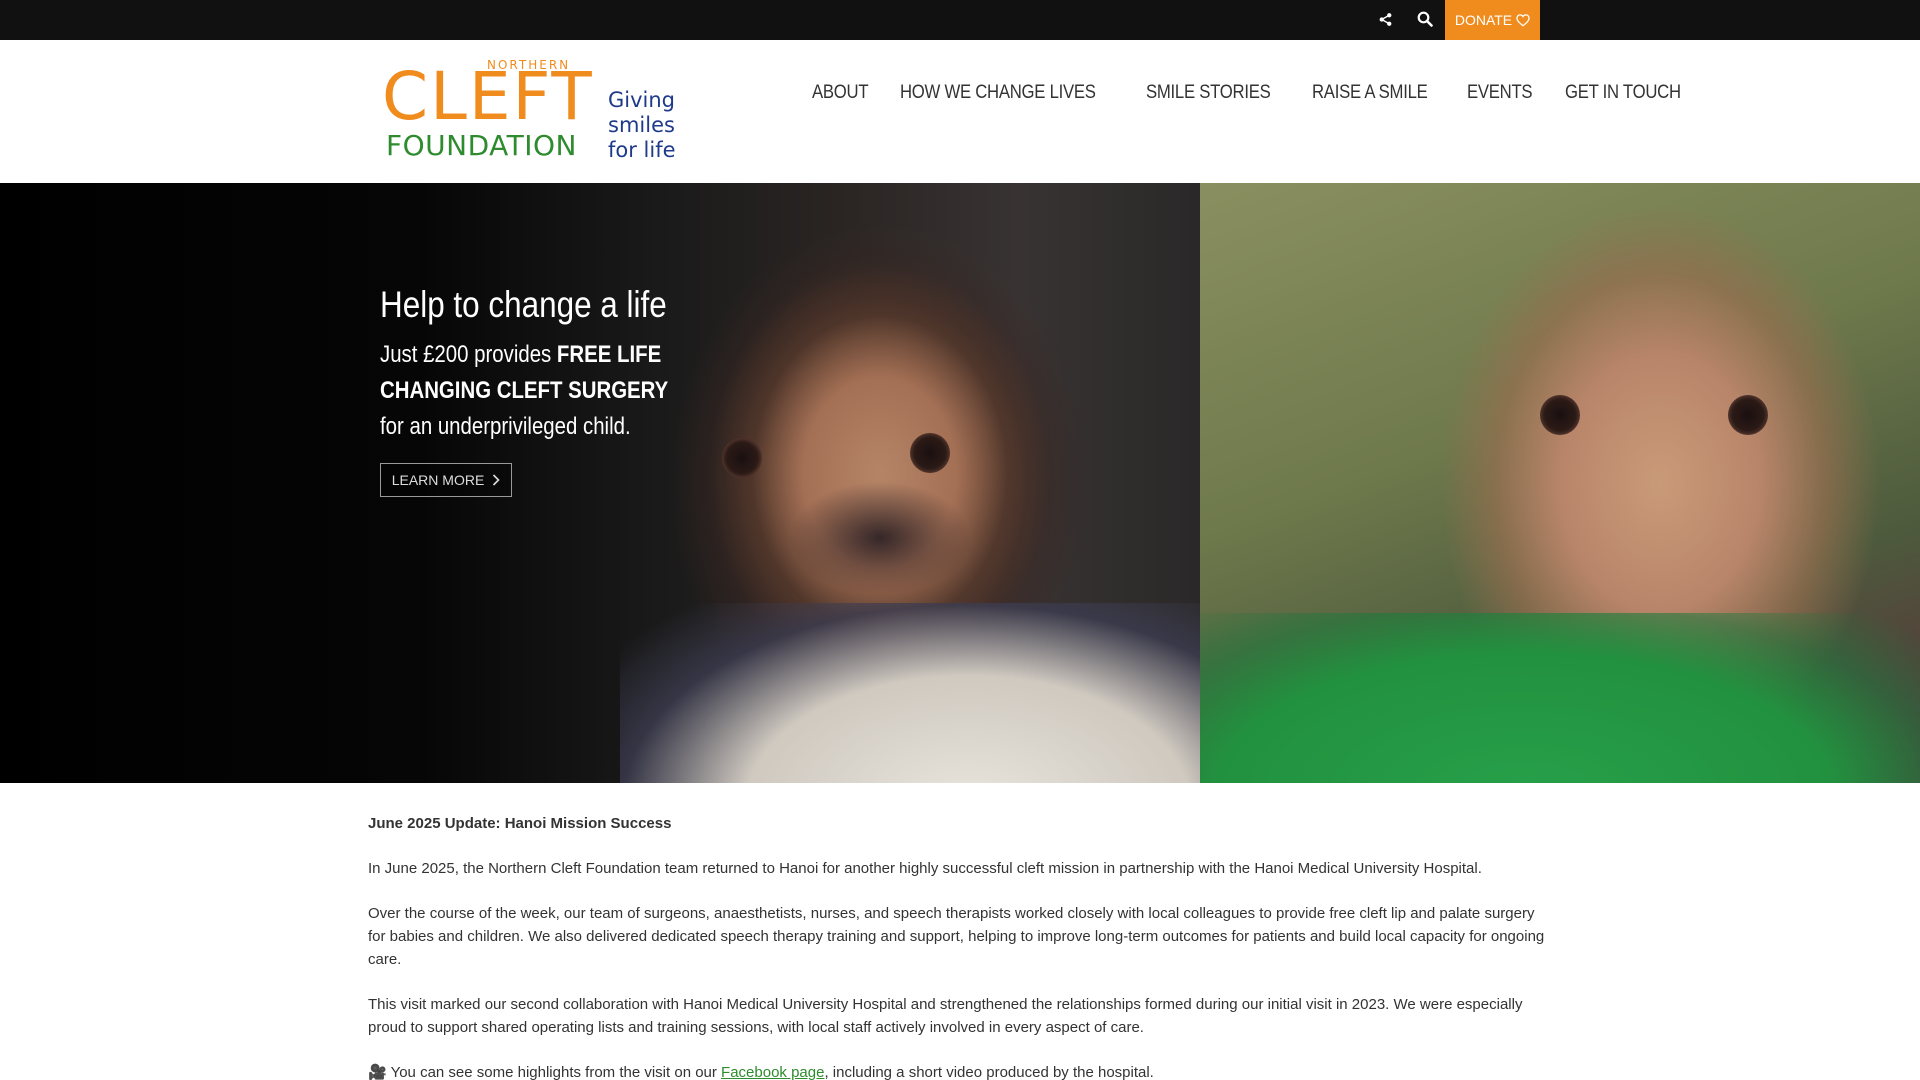 This screenshot has width=1920, height=1080. I want to click on video-camera-icon: 🎥, so click(377, 1072).